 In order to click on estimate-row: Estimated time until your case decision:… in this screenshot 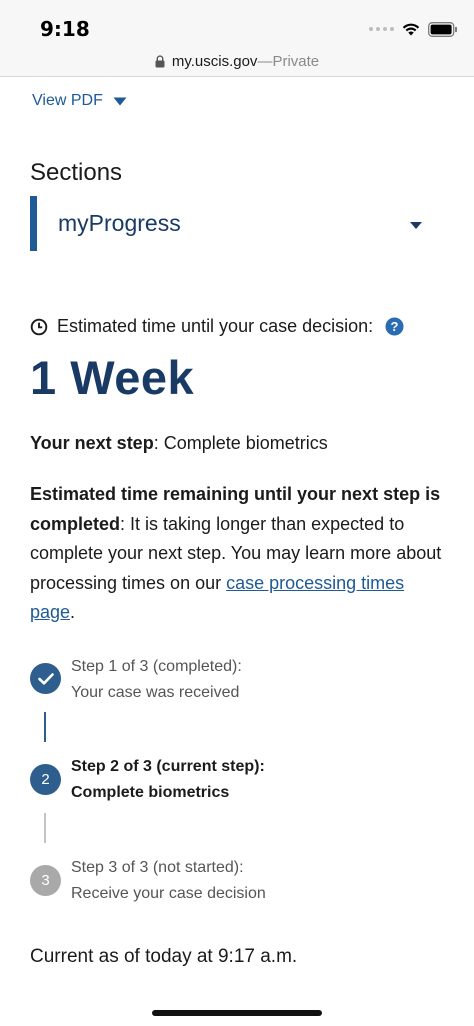, I will do `click(217, 326)`.